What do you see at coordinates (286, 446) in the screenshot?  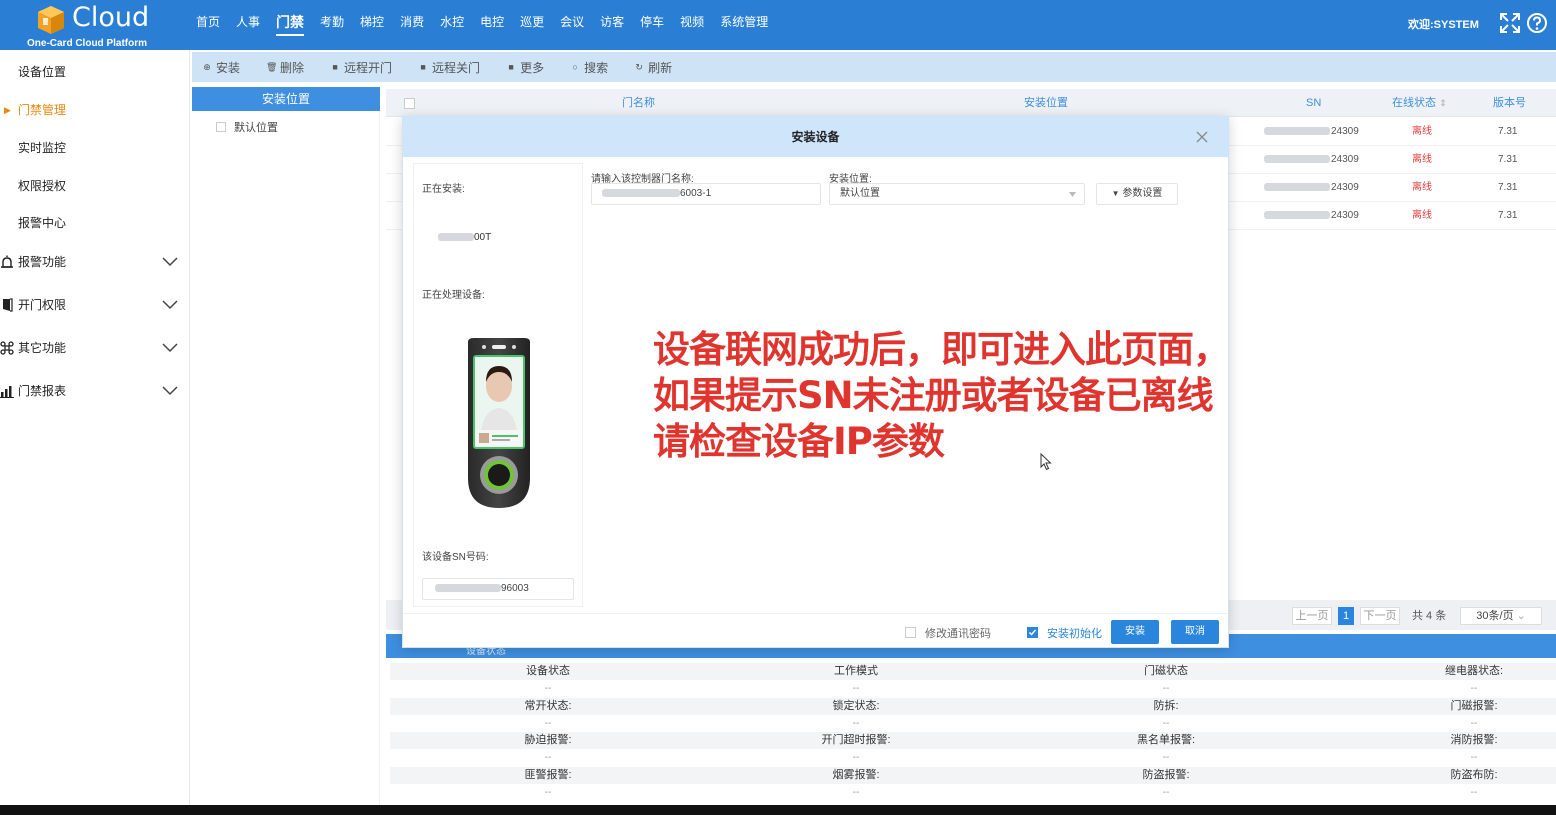 I see `location-tree-panel: 安装位置 默认位置` at bounding box center [286, 446].